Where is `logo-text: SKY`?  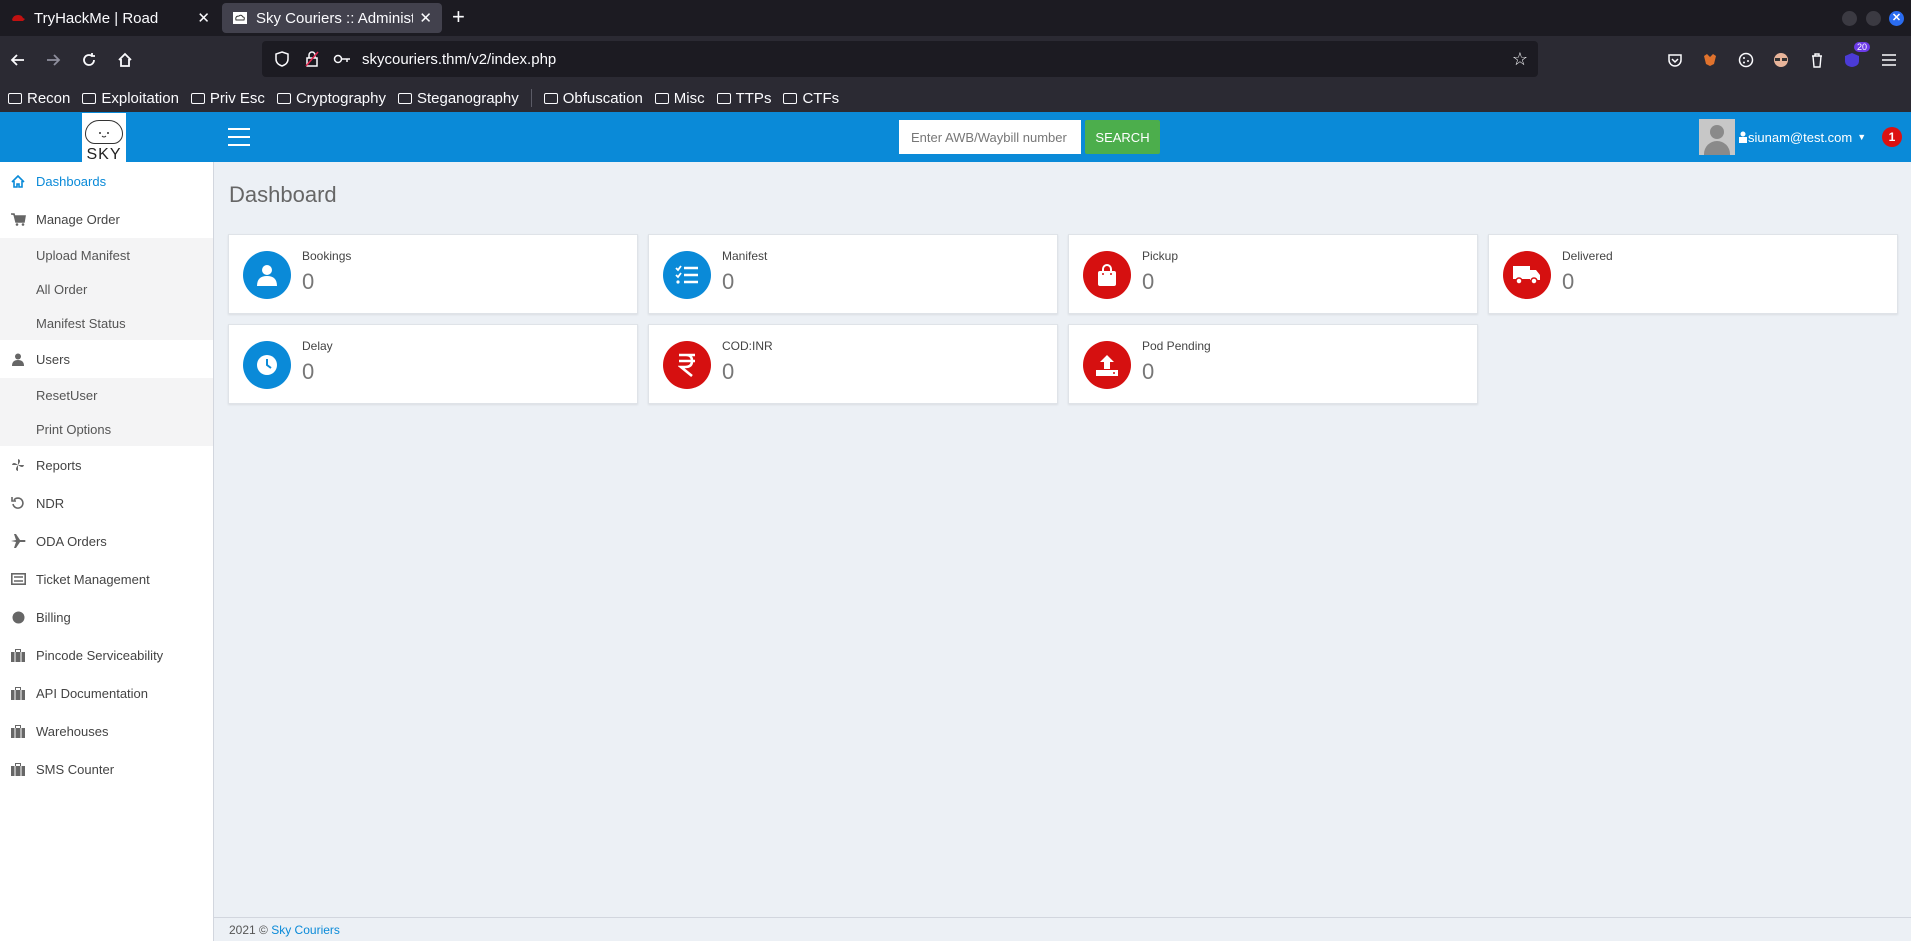 logo-text: SKY is located at coordinates (104, 154).